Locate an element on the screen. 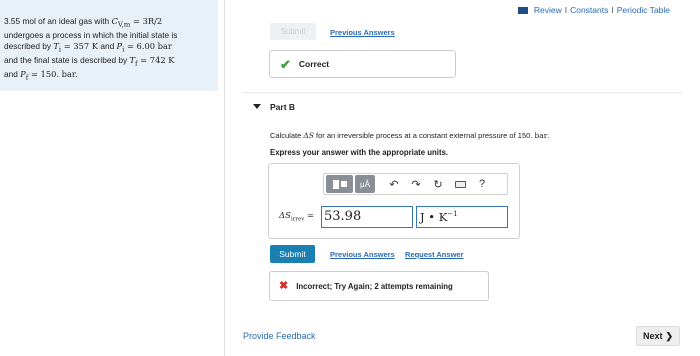  templates-button is located at coordinates (339, 184).